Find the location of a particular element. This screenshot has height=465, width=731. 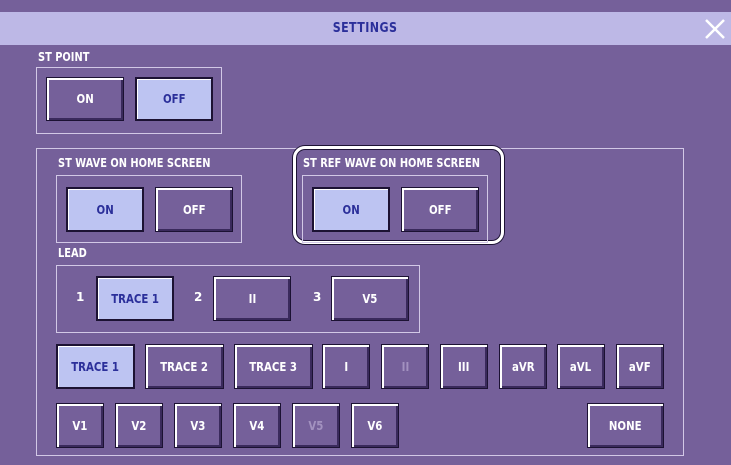

close-button is located at coordinates (714, 28).